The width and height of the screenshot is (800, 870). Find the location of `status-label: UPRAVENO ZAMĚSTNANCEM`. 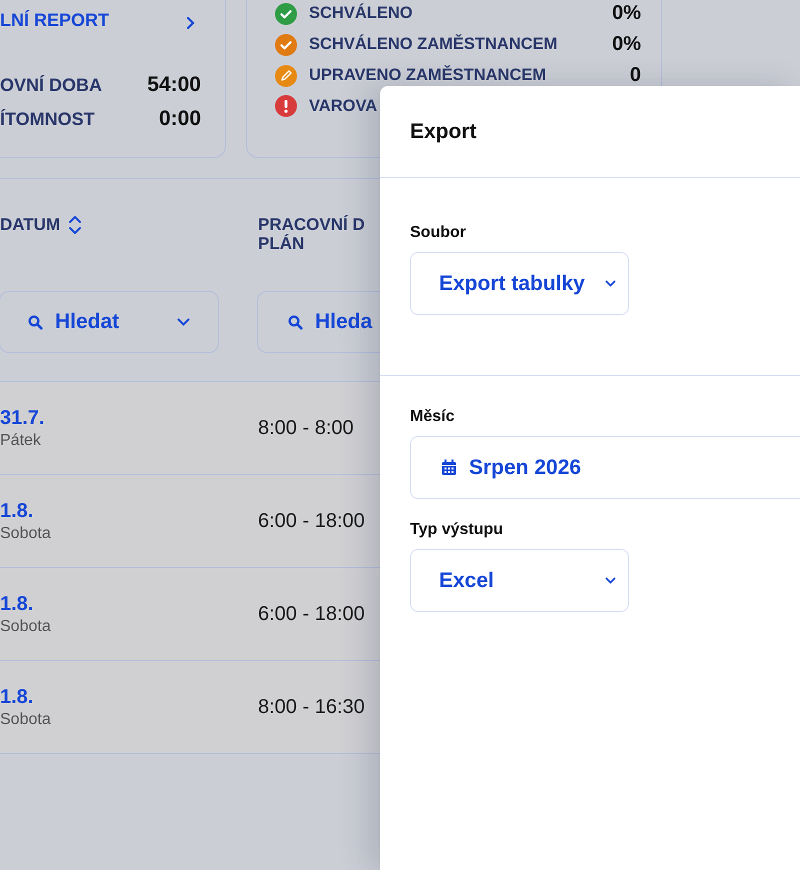

status-label: UPRAVENO ZAMĚSTNANCEM is located at coordinates (428, 75).